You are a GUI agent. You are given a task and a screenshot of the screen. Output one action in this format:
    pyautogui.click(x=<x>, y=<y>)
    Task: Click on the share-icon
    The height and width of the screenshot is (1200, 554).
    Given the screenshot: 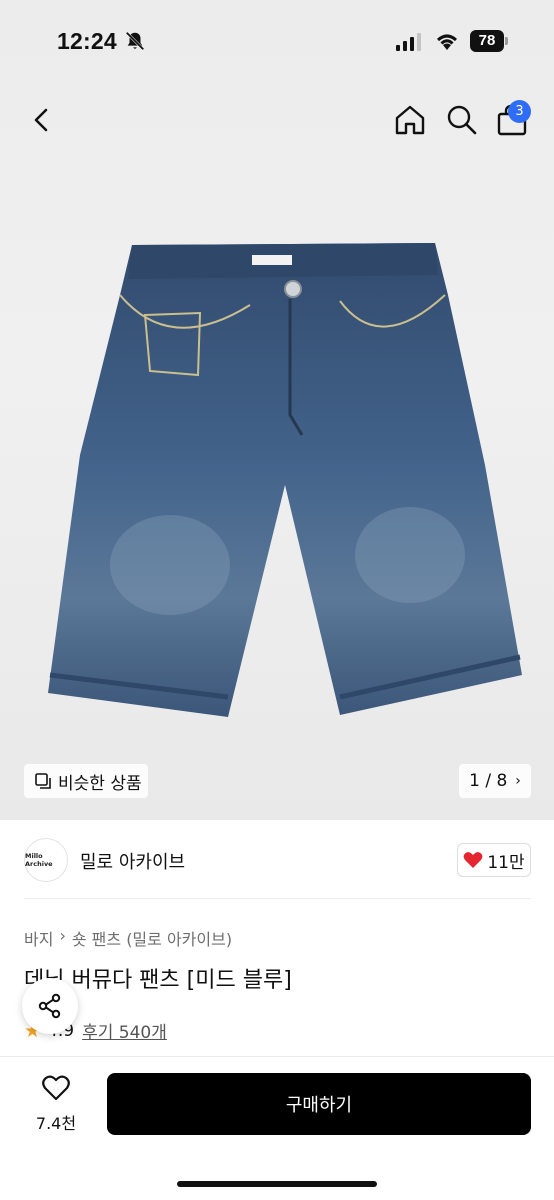 What is the action you would take?
    pyautogui.click(x=49, y=1006)
    